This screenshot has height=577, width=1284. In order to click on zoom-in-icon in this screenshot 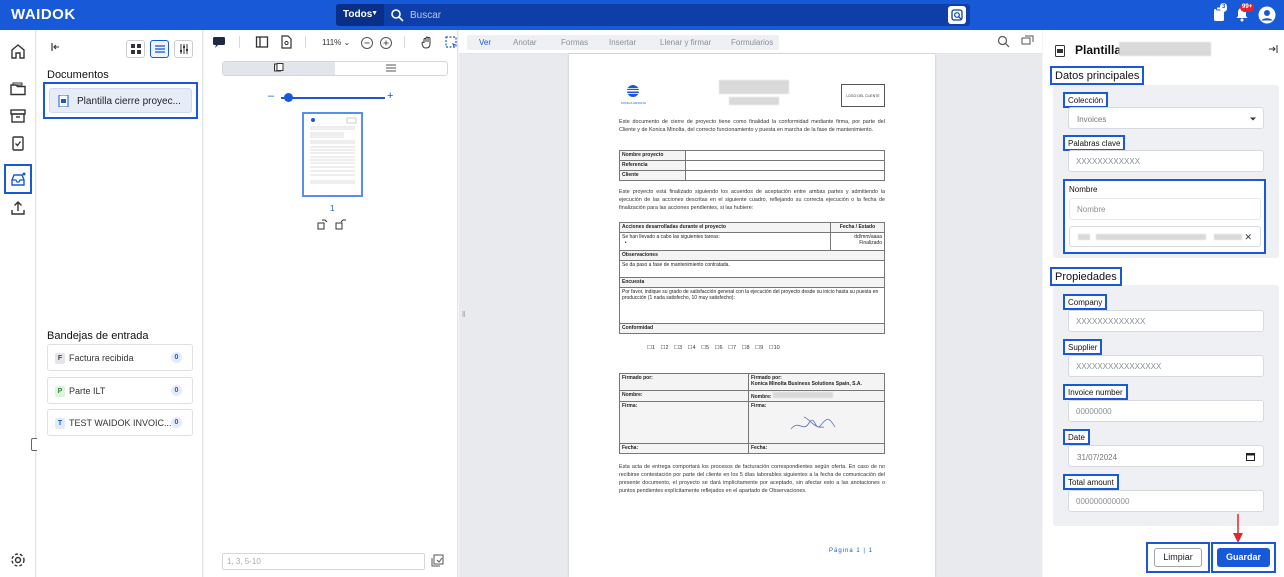, I will do `click(386, 43)`.